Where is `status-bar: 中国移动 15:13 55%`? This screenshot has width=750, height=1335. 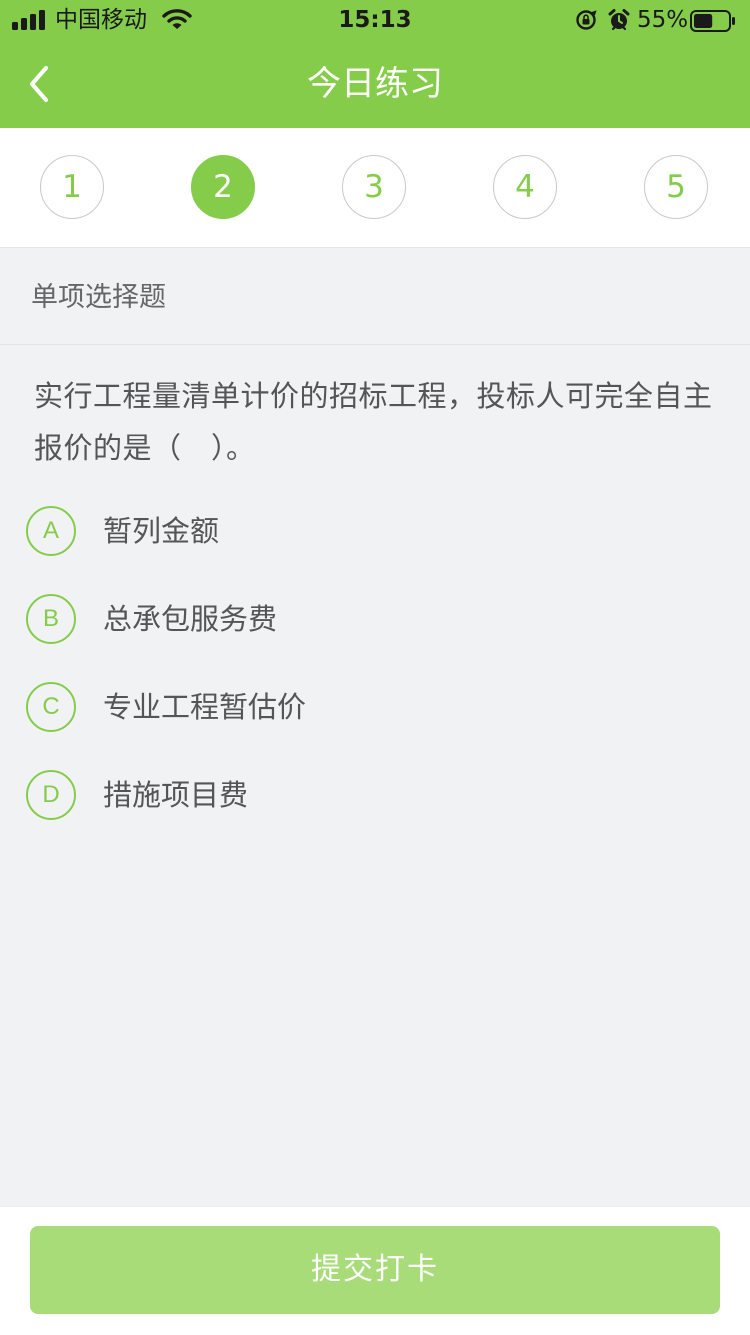
status-bar: 中国移动 15:13 55% is located at coordinates (375, 20).